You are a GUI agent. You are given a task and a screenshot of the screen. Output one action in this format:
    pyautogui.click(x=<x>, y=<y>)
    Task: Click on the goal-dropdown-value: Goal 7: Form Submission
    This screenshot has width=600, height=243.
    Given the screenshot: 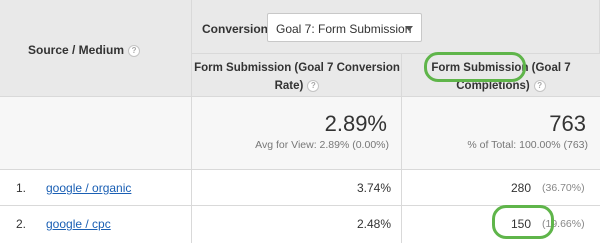 What is the action you would take?
    pyautogui.click(x=344, y=29)
    